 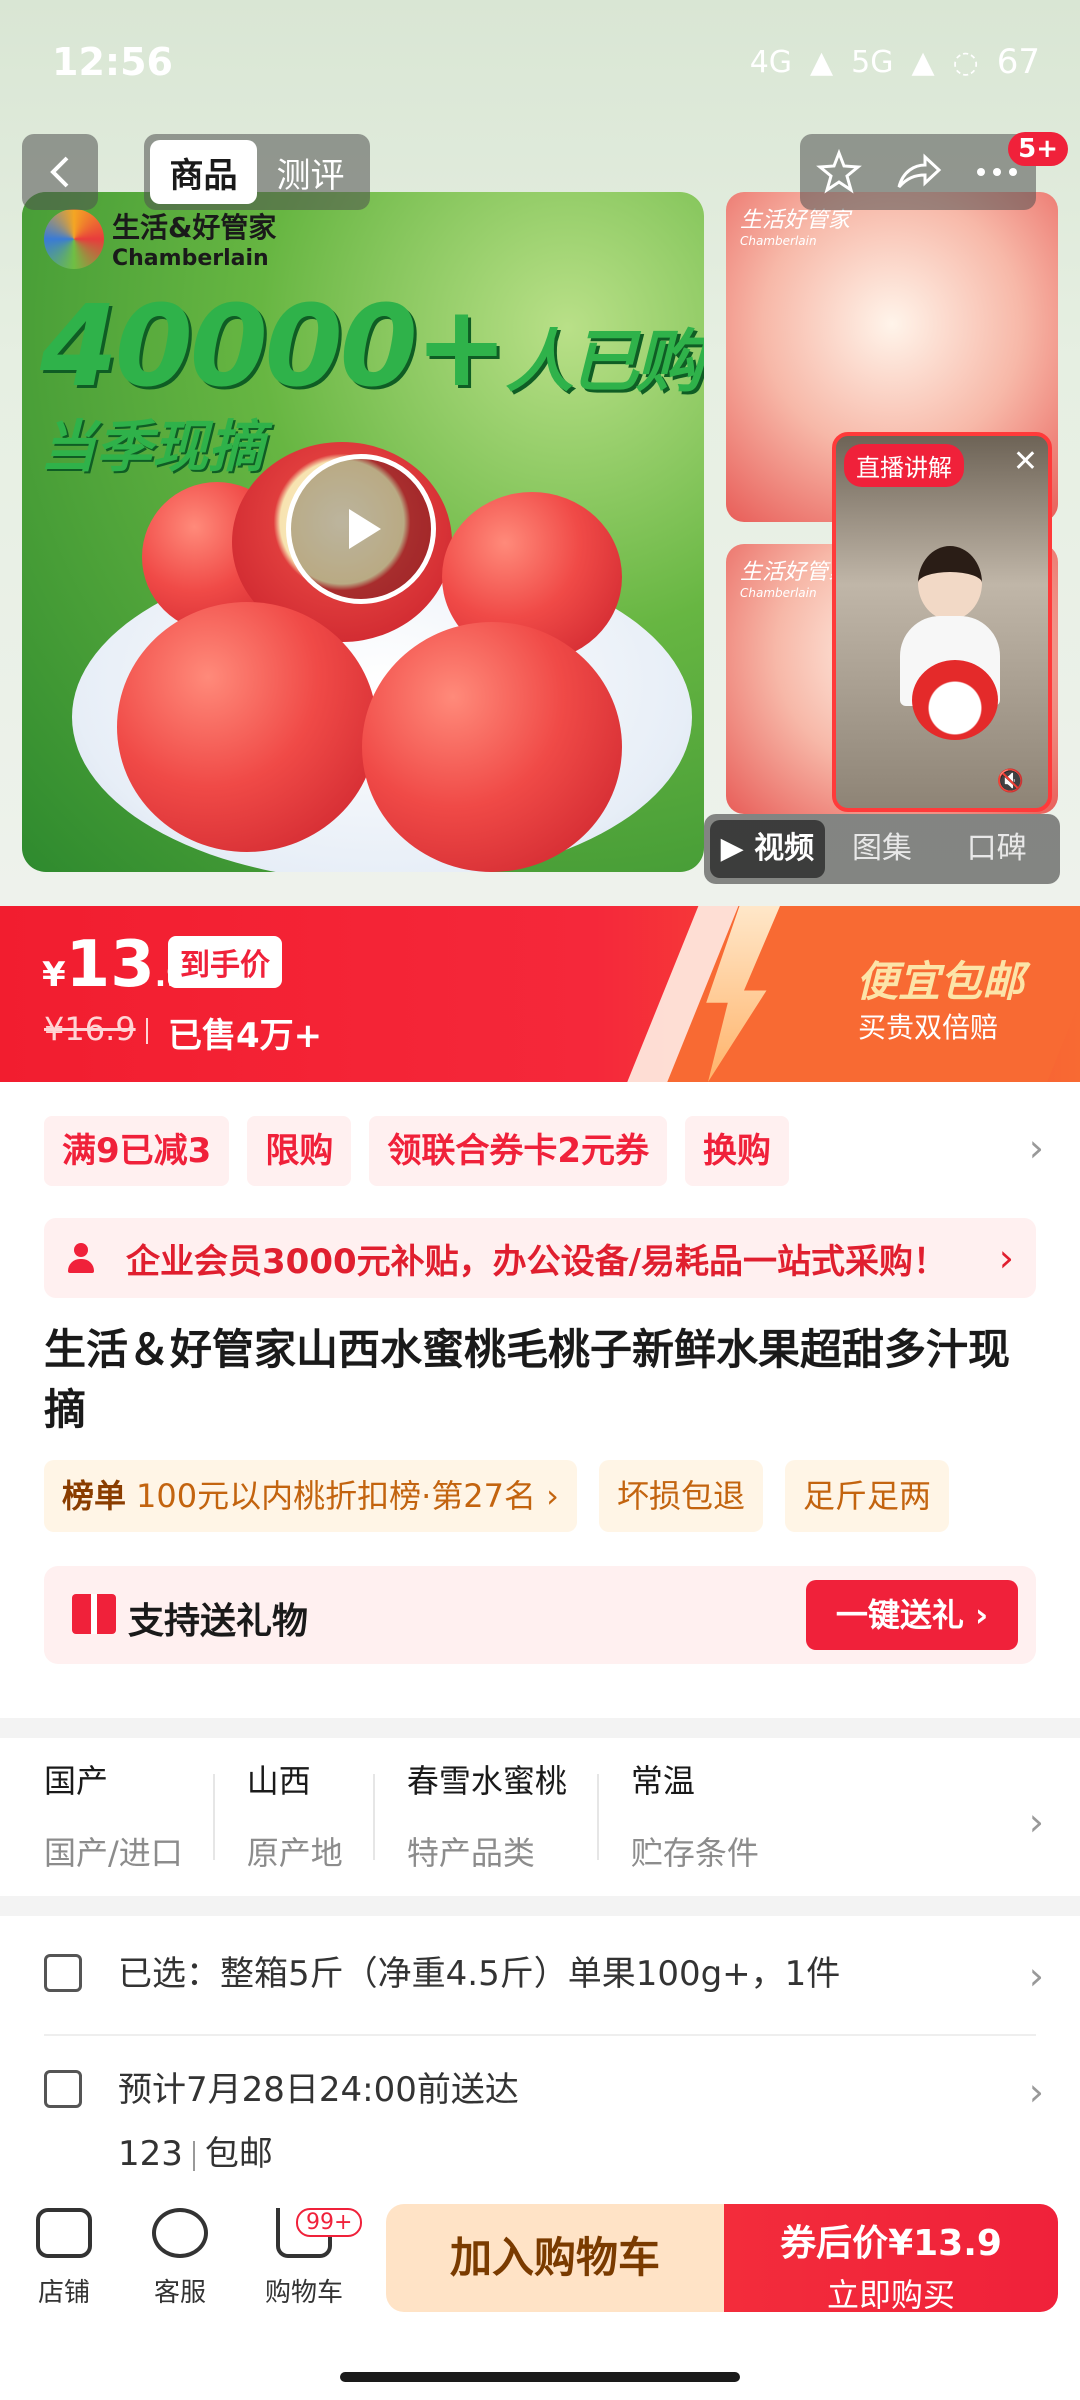 What do you see at coordinates (311, 1816) in the screenshot?
I see `attribute-item: 山西 原产地` at bounding box center [311, 1816].